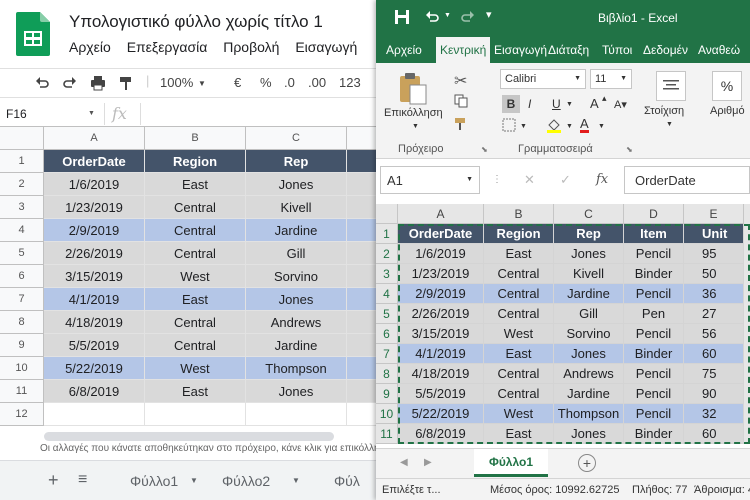 Image resolution: width=750 pixels, height=500 pixels. What do you see at coordinates (687, 180) in the screenshot?
I see `formula-input: OrderDate` at bounding box center [687, 180].